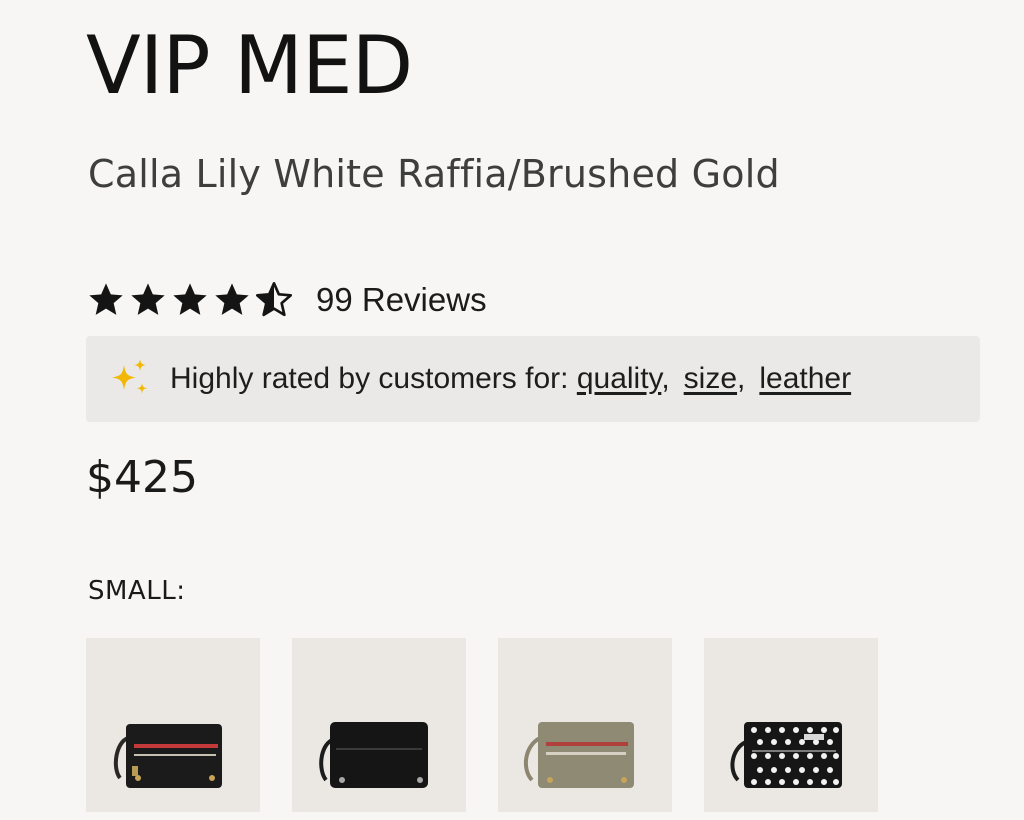 The image size is (1024, 820). What do you see at coordinates (369, 378) in the screenshot?
I see `insights-prefix: Highly rated by customers for:` at bounding box center [369, 378].